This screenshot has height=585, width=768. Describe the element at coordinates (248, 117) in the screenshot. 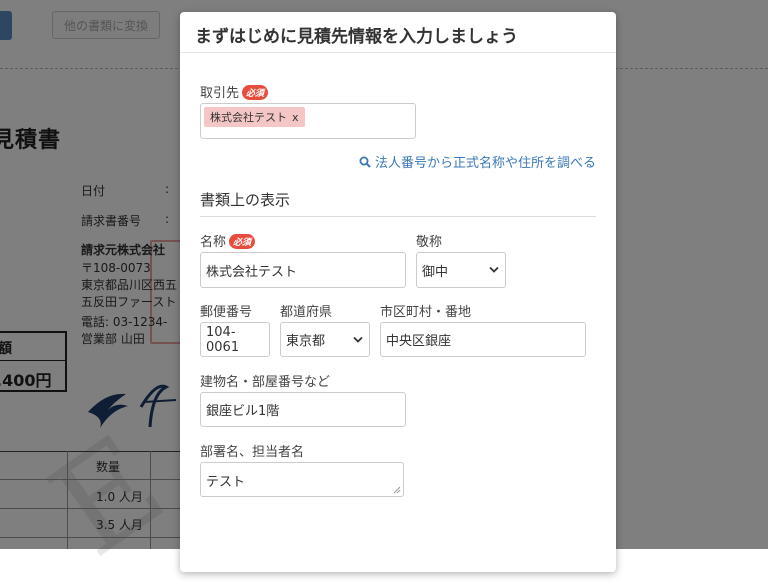

I see `client-tag-label: 株式会社テスト` at that location.